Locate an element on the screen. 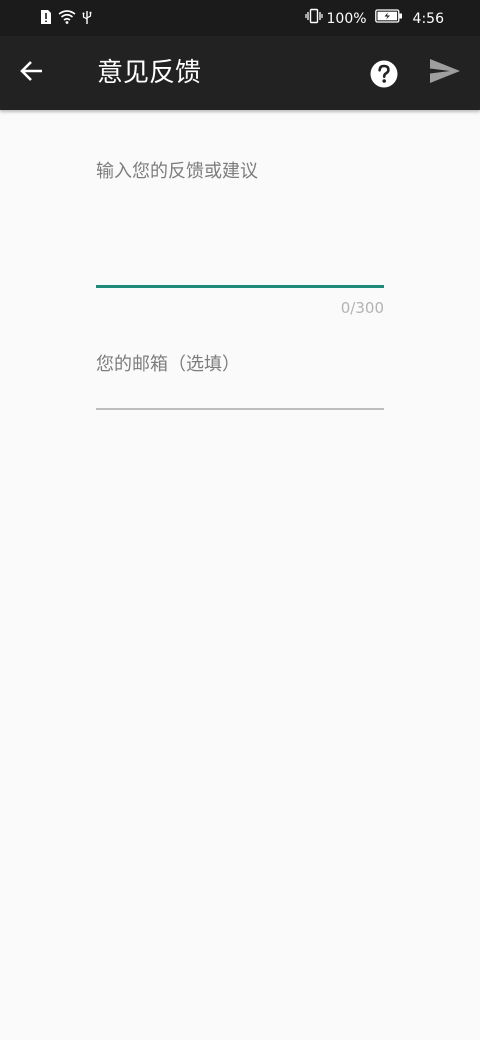 This screenshot has height=1040, width=480. feedback-placeholder: 输入您的反馈或建议 is located at coordinates (177, 171).